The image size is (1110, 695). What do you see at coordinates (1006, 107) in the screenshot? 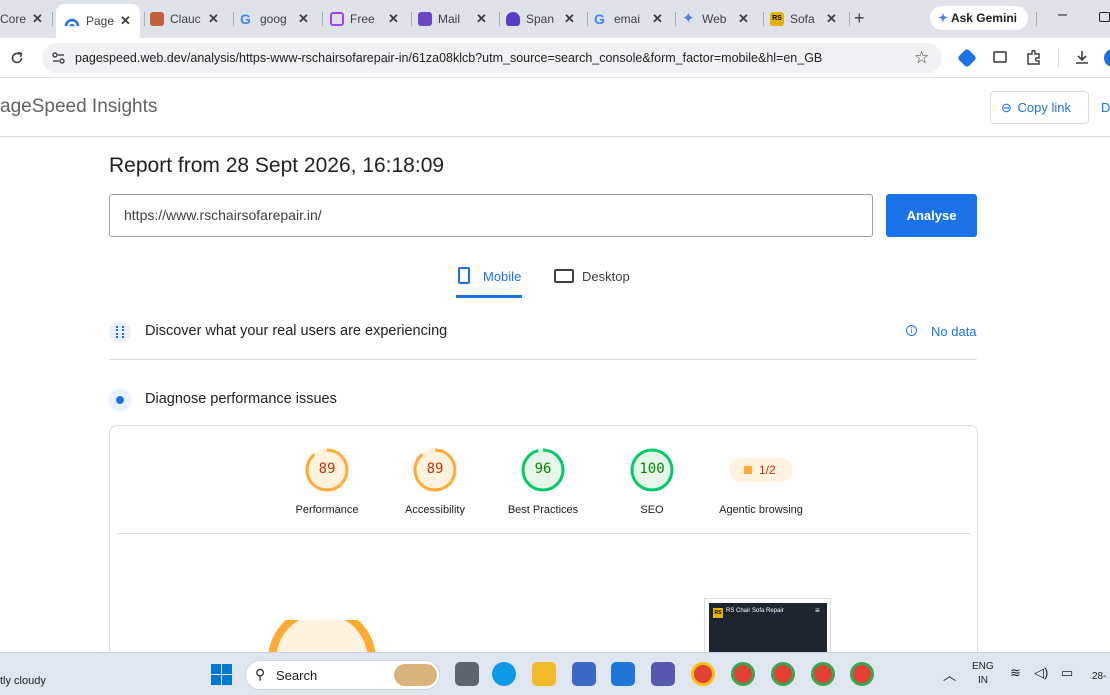
I see `link-icon: ⊖` at bounding box center [1006, 107].